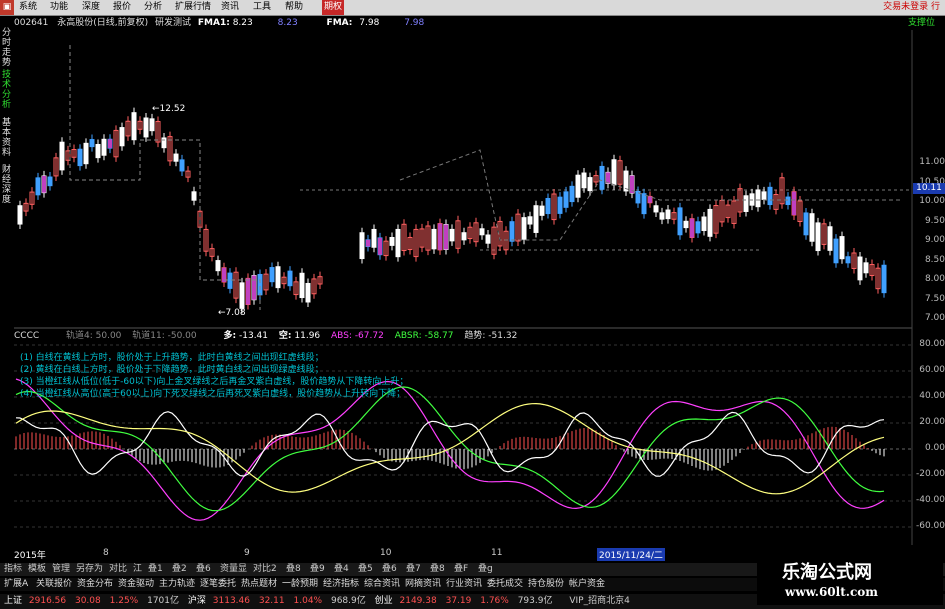  I want to click on toolbar-item: 主力轨迹, so click(177, 584).